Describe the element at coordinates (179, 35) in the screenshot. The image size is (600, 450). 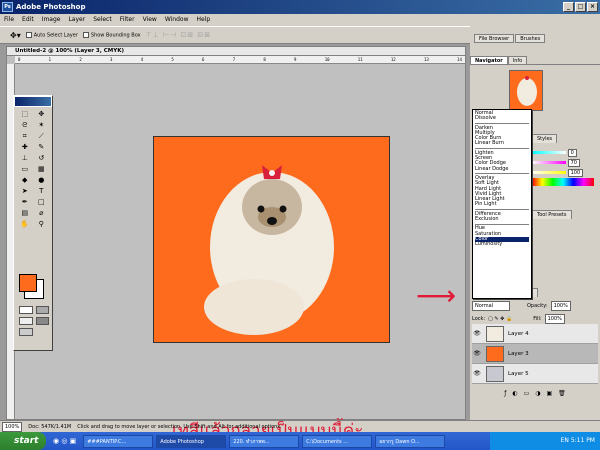
I see `align-buttons: ⊤⊥ ⊢⊣ ⊡⊞ ⊟⊠` at that location.